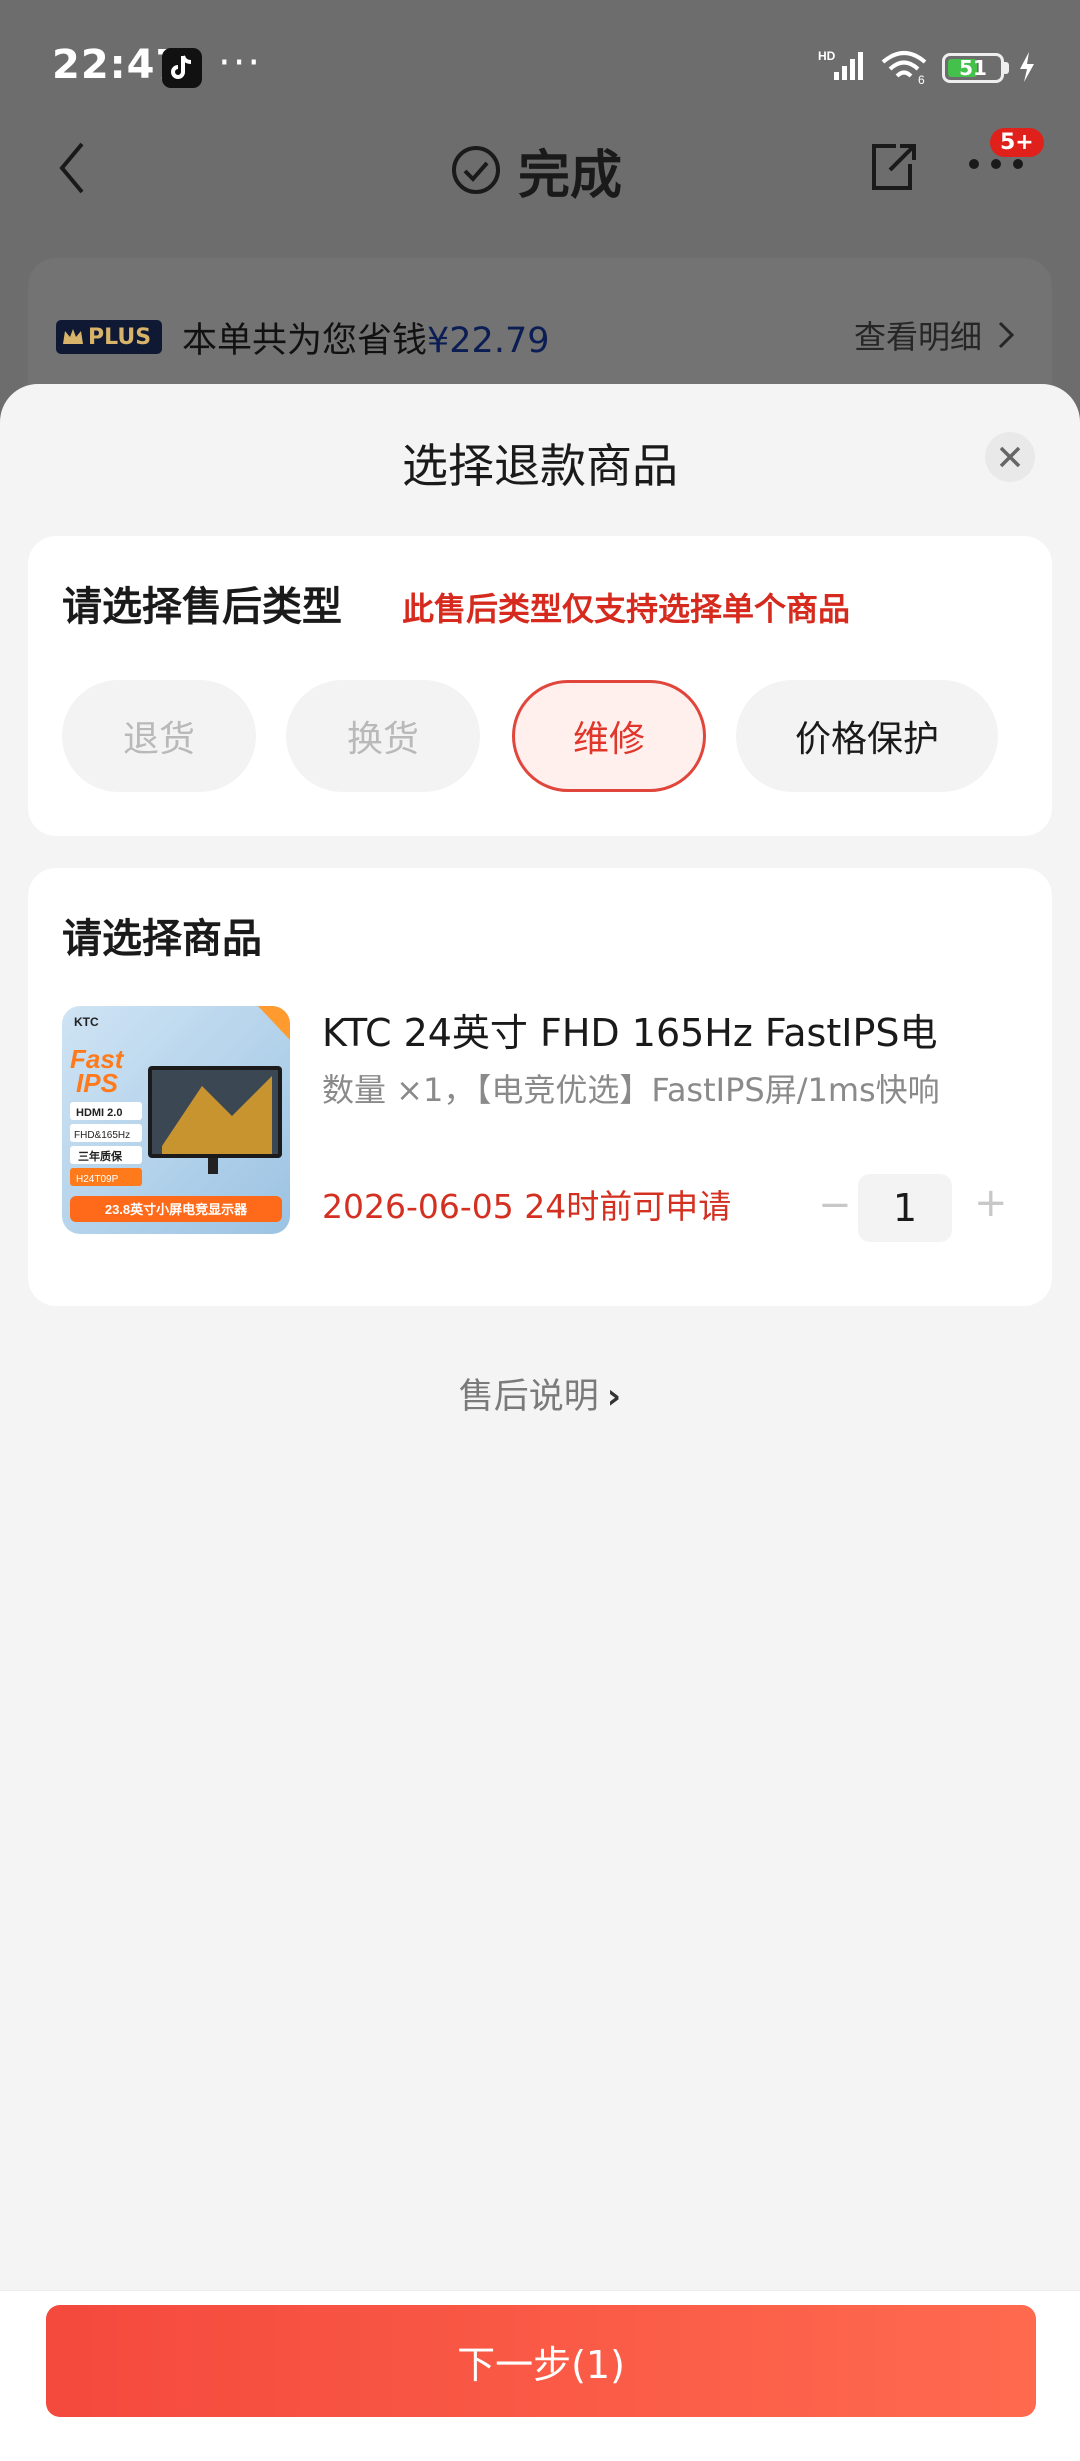 The width and height of the screenshot is (1080, 2461). I want to click on check-circle-icon, so click(476, 170).